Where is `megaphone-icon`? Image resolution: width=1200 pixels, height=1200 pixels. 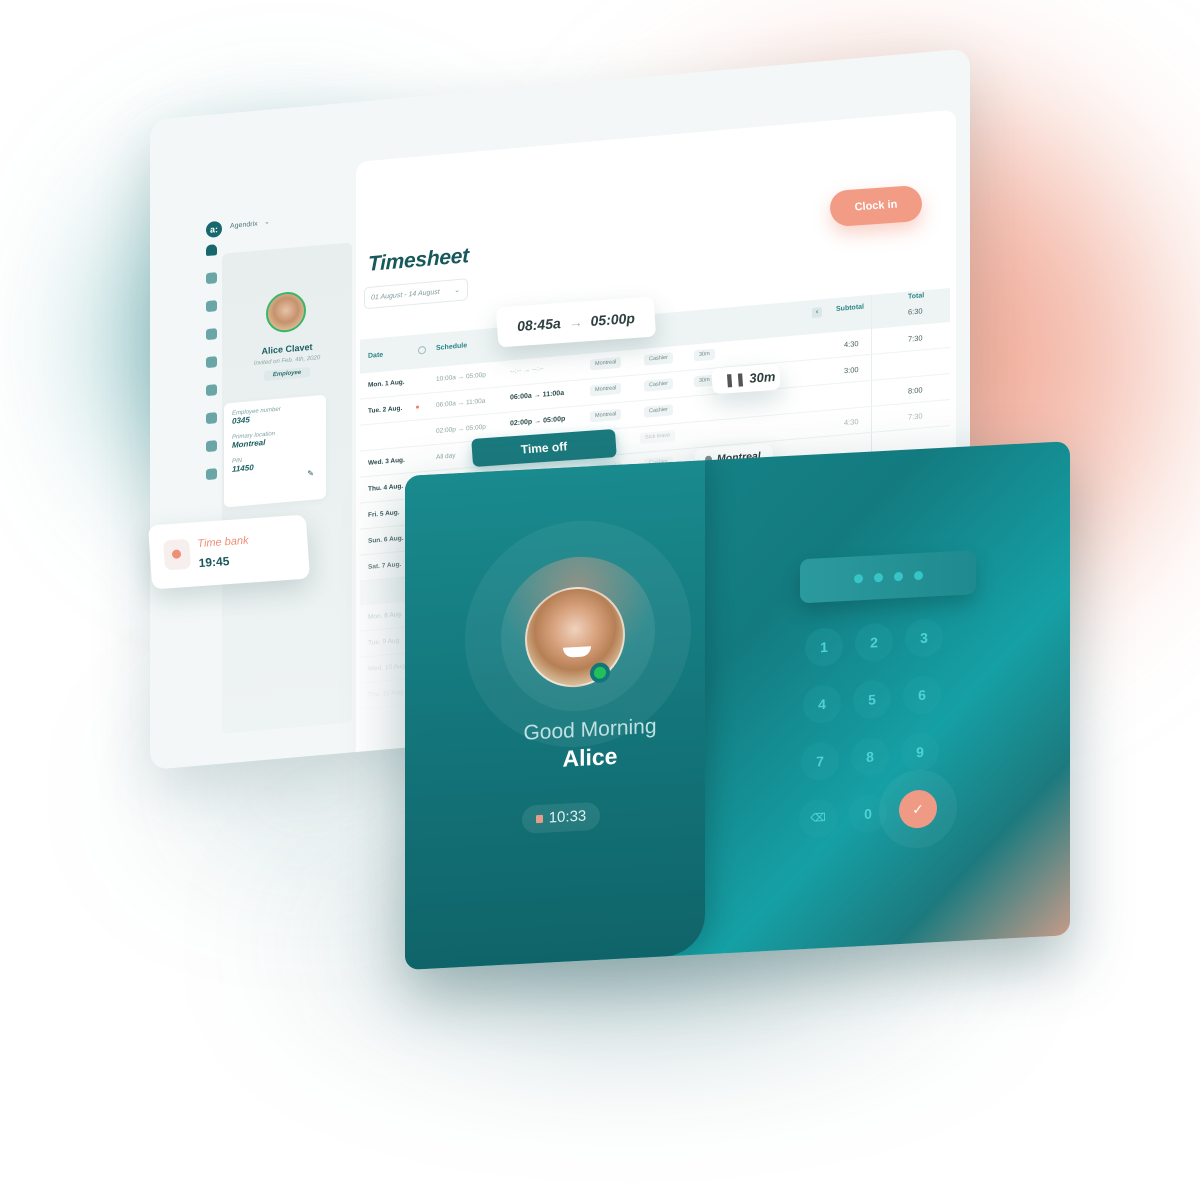 megaphone-icon is located at coordinates (211, 390).